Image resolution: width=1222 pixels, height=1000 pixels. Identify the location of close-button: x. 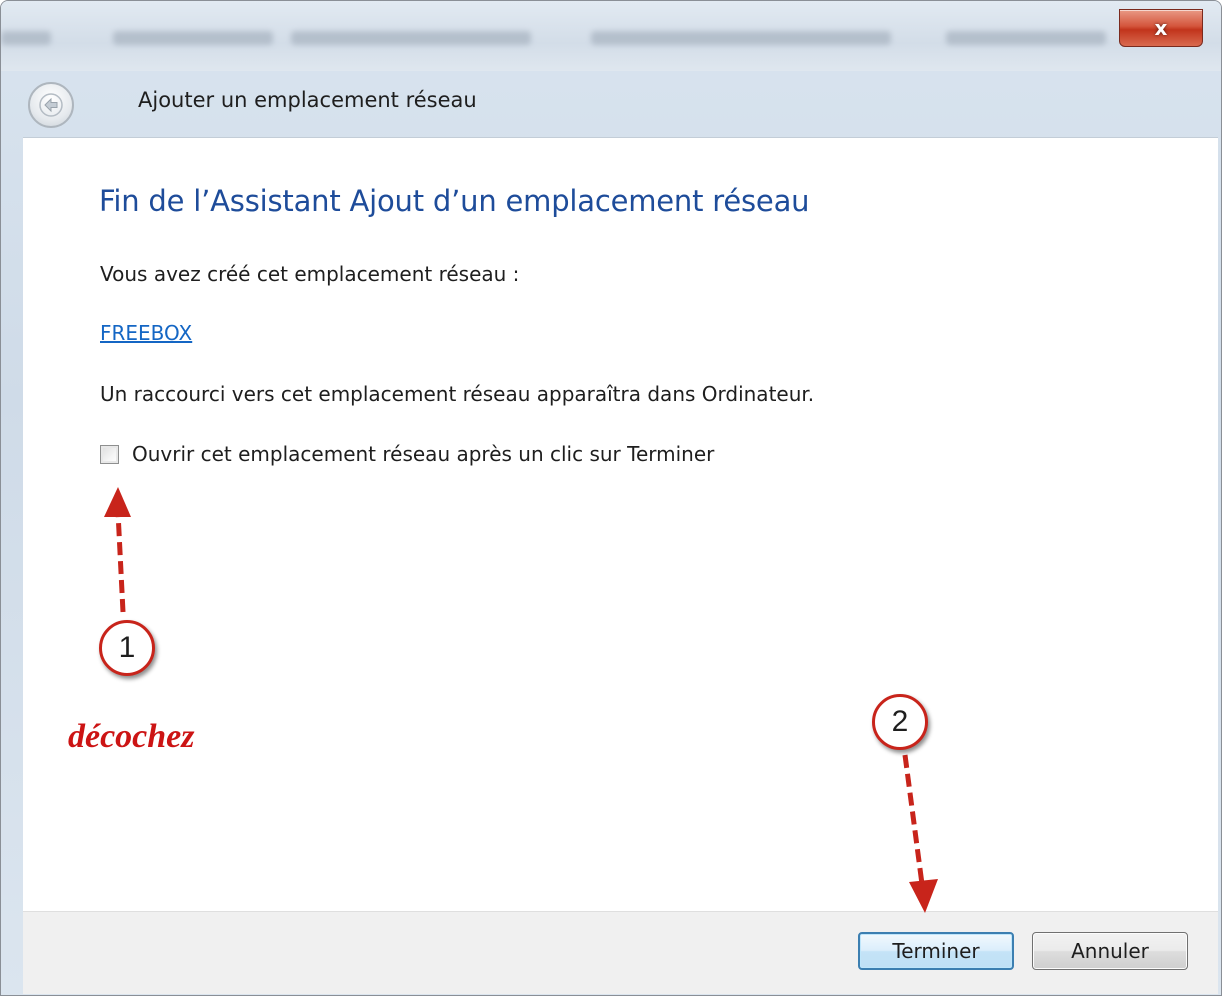
(1161, 28).